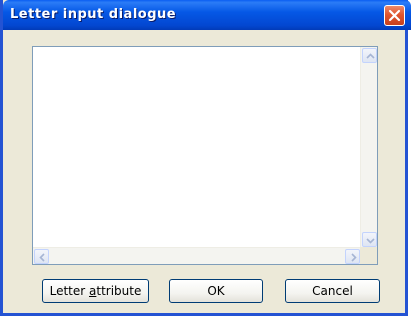 Image resolution: width=411 pixels, height=318 pixels. What do you see at coordinates (368, 255) in the screenshot?
I see `scrollbar-corner` at bounding box center [368, 255].